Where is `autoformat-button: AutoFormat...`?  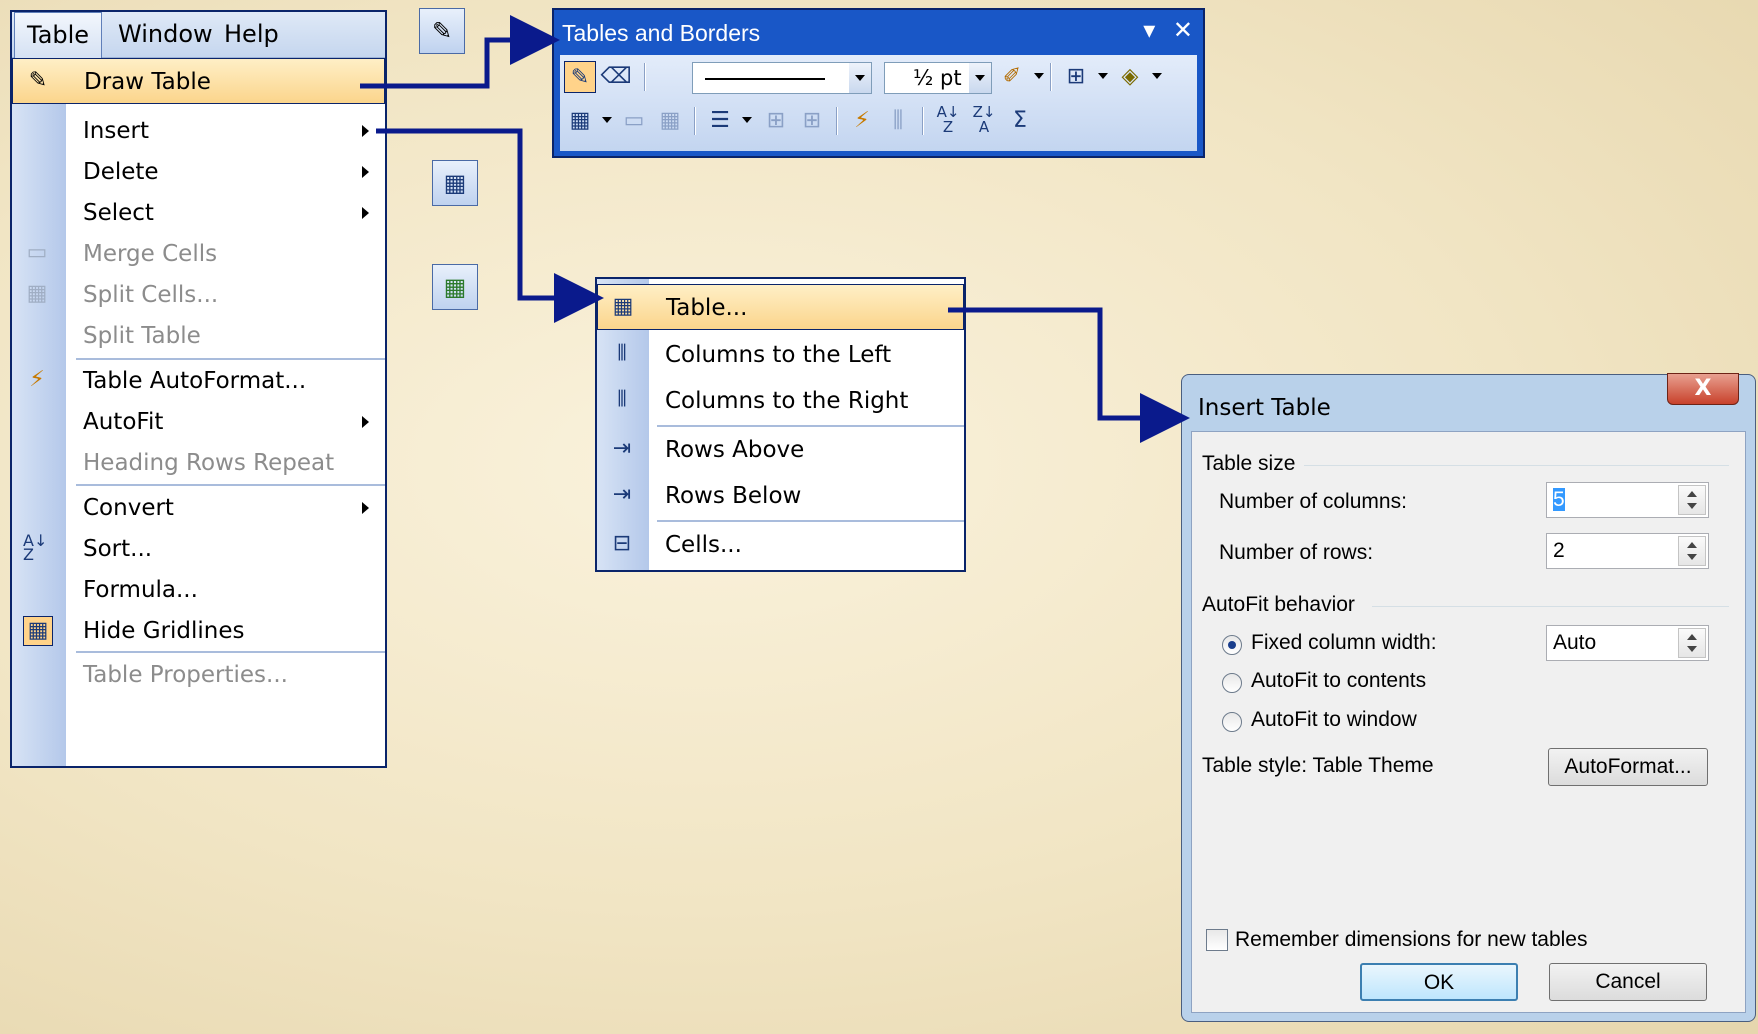
autoformat-button: AutoFormat... is located at coordinates (1628, 767).